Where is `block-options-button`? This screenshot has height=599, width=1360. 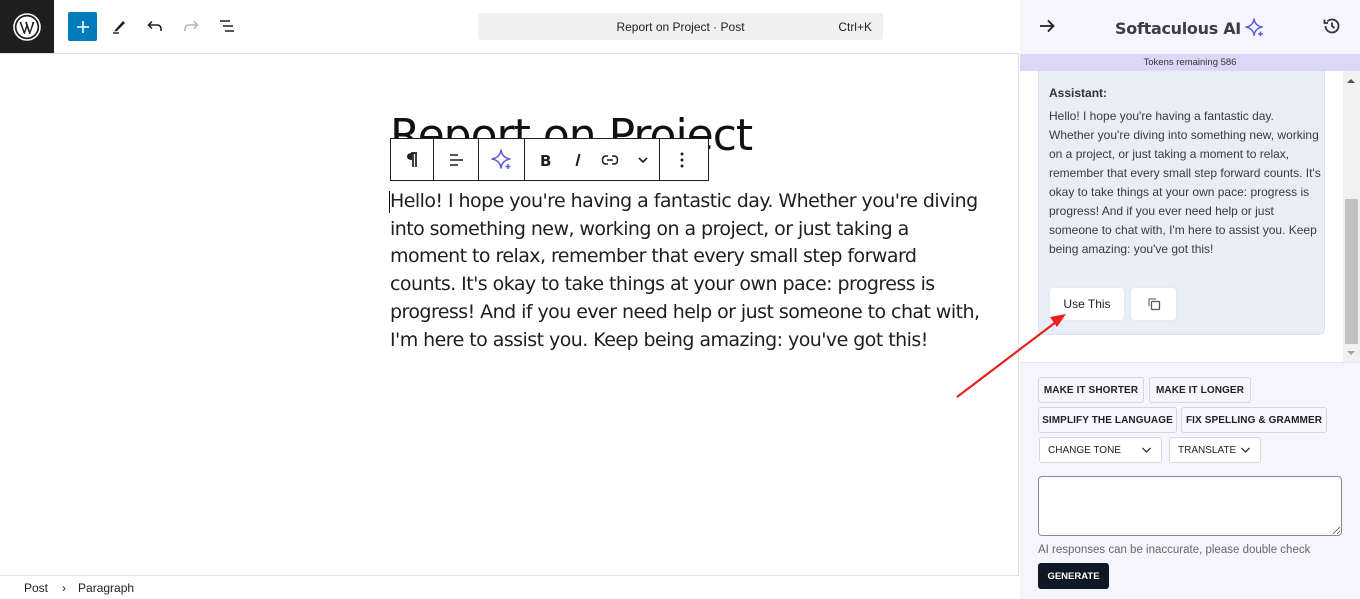
block-options-button is located at coordinates (682, 159).